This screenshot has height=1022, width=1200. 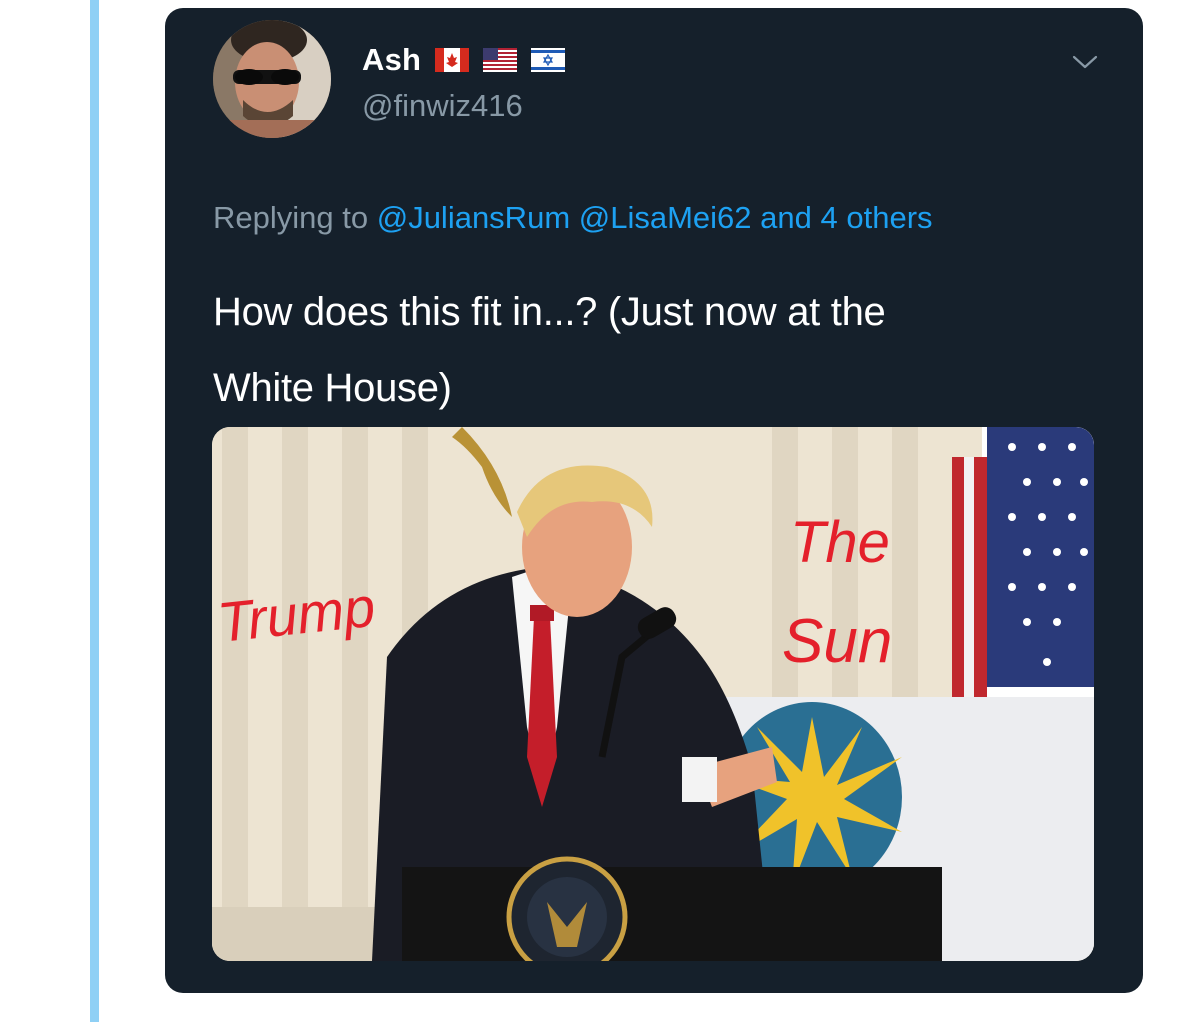 I want to click on usa-flag-icon, so click(x=500, y=60).